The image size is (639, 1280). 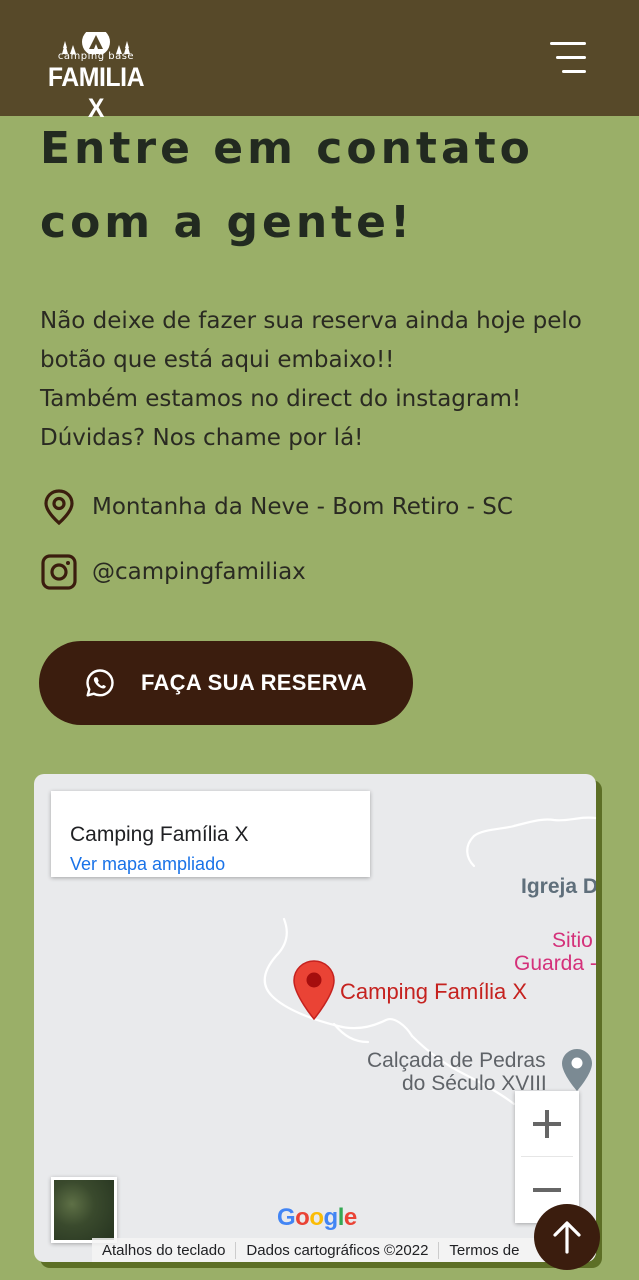 What do you see at coordinates (100, 683) in the screenshot?
I see `whatsapp-icon` at bounding box center [100, 683].